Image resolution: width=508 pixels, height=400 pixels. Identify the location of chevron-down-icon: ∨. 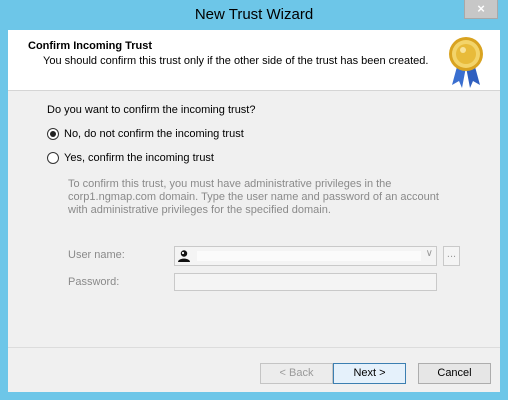
(429, 253).